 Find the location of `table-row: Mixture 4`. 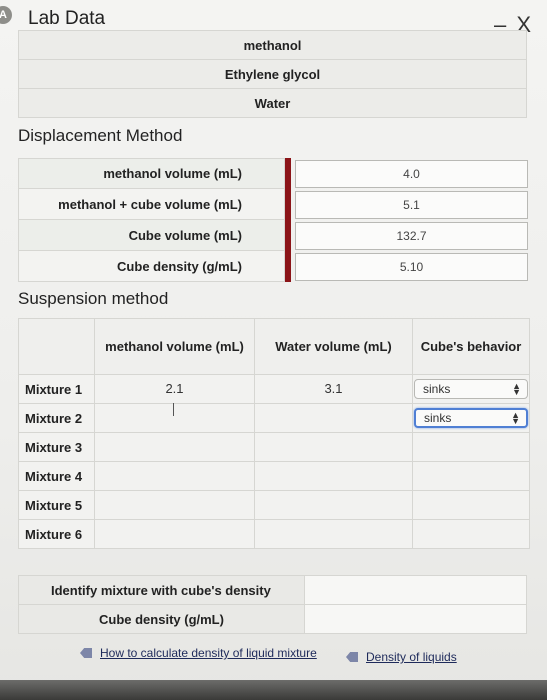

table-row: Mixture 4 is located at coordinates (274, 476).